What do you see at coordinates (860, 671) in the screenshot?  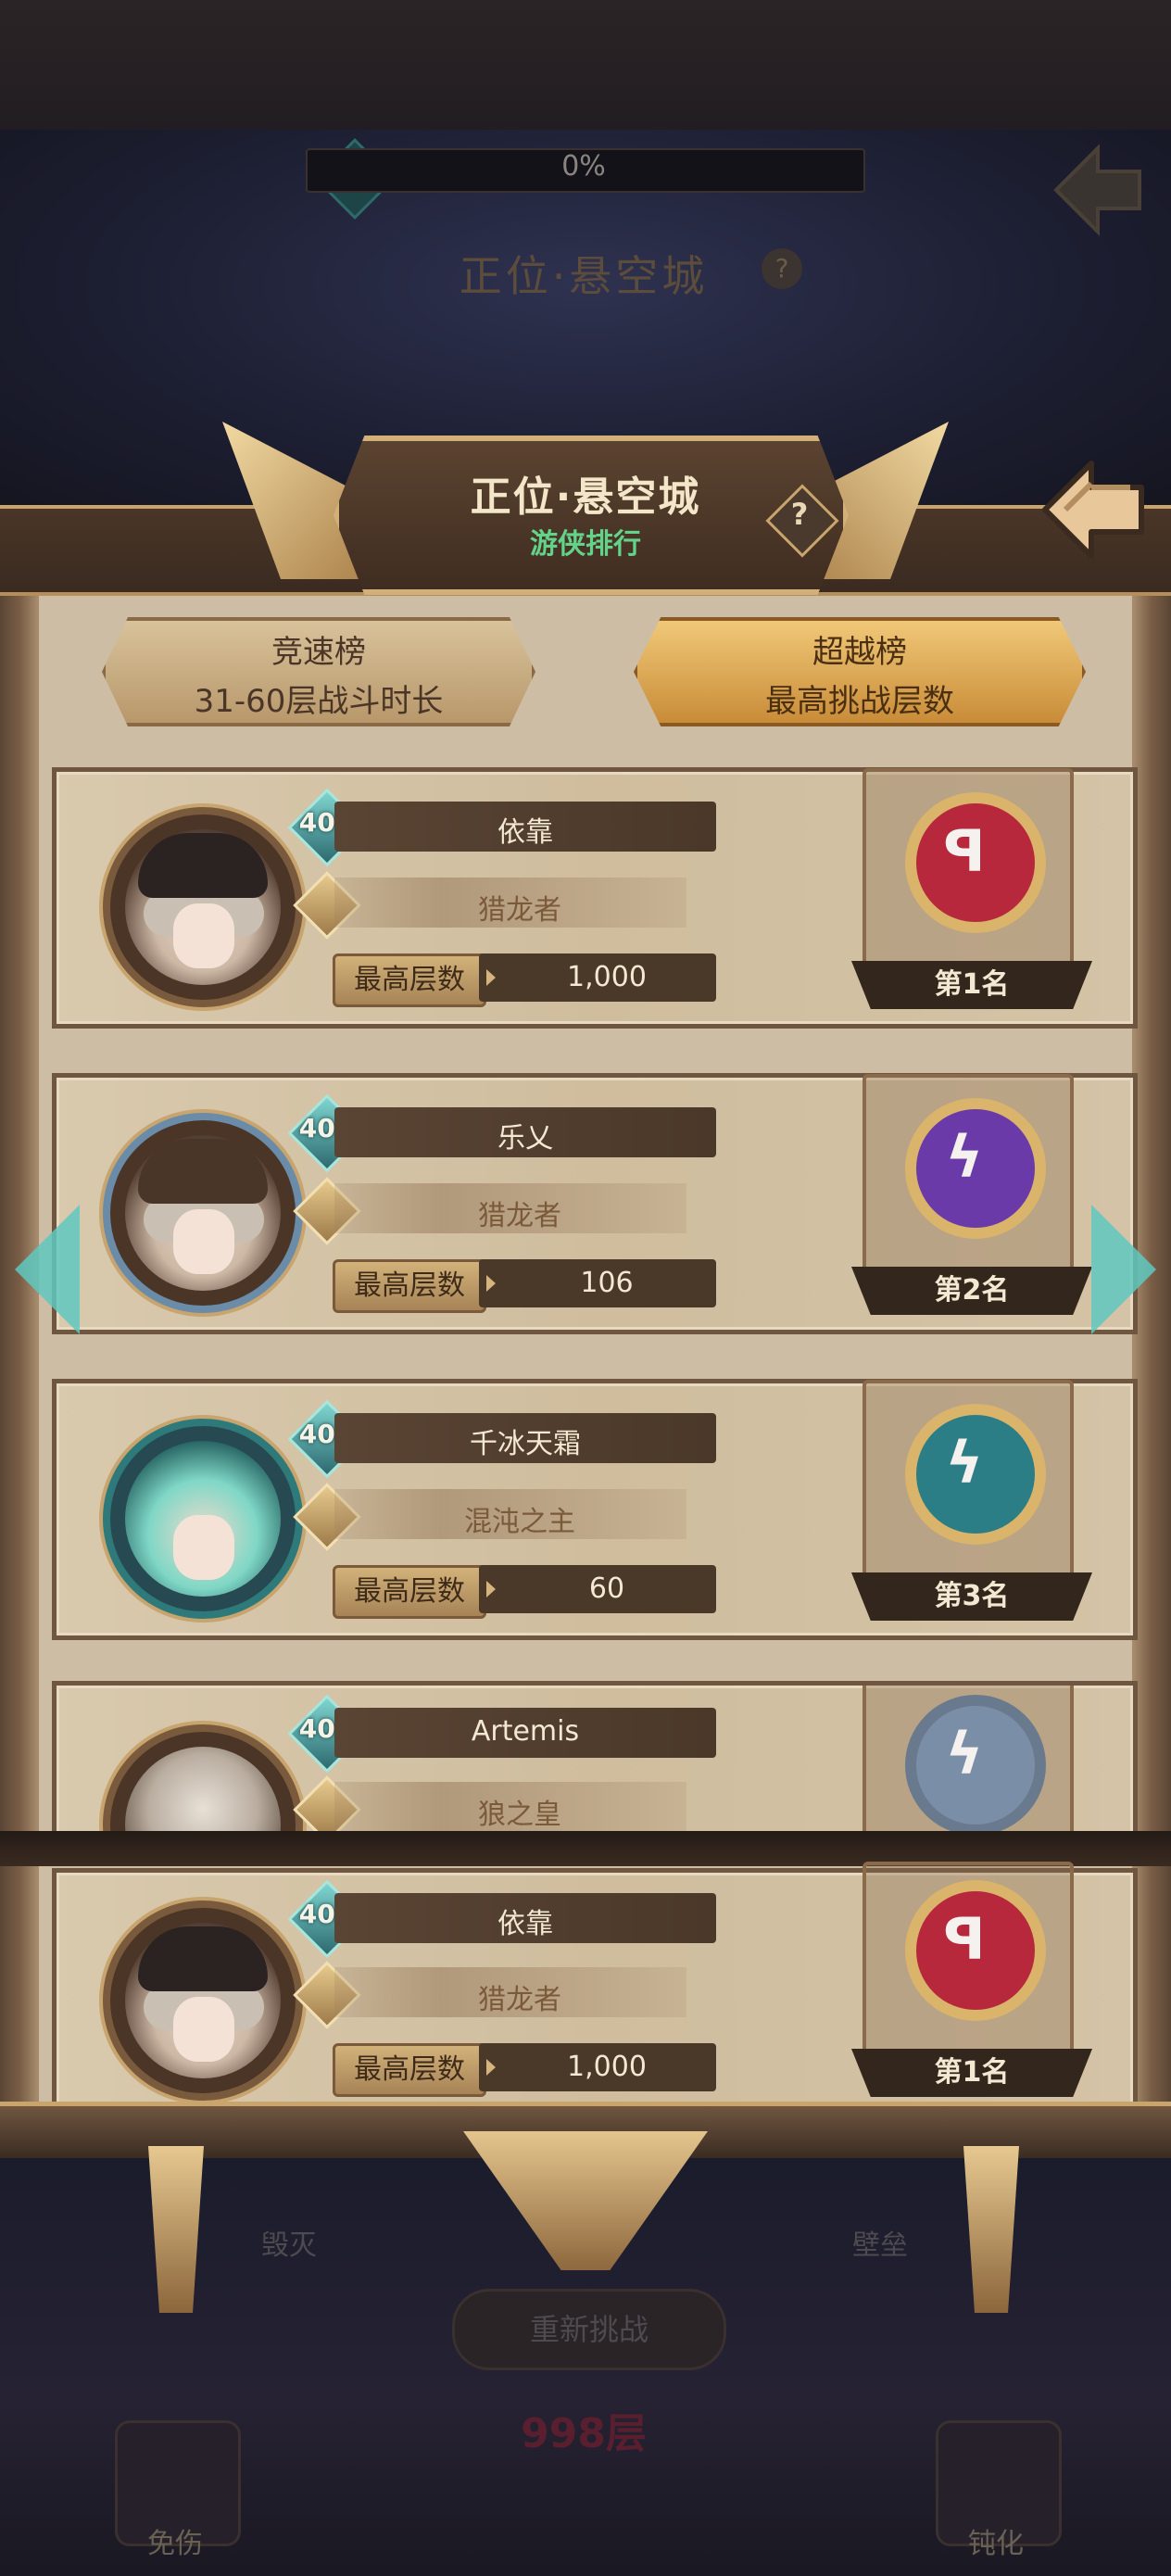 I see `tab-surpass-ranking: 超越榜 最高挑战层数` at bounding box center [860, 671].